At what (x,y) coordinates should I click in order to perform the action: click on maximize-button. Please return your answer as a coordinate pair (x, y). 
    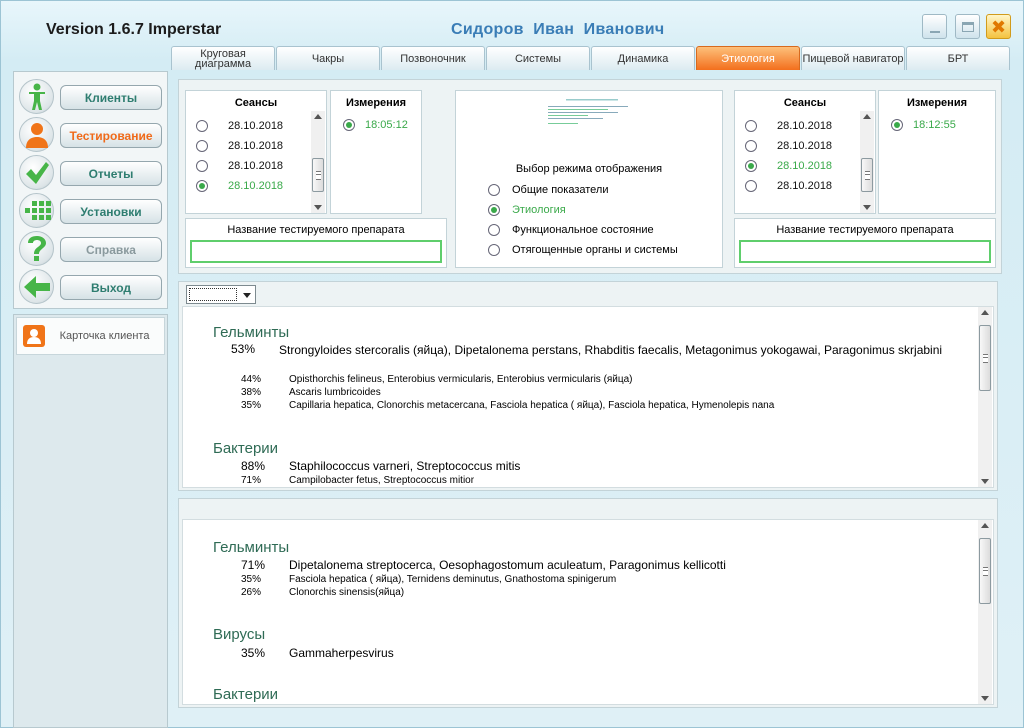
    Looking at the image, I should click on (967, 26).